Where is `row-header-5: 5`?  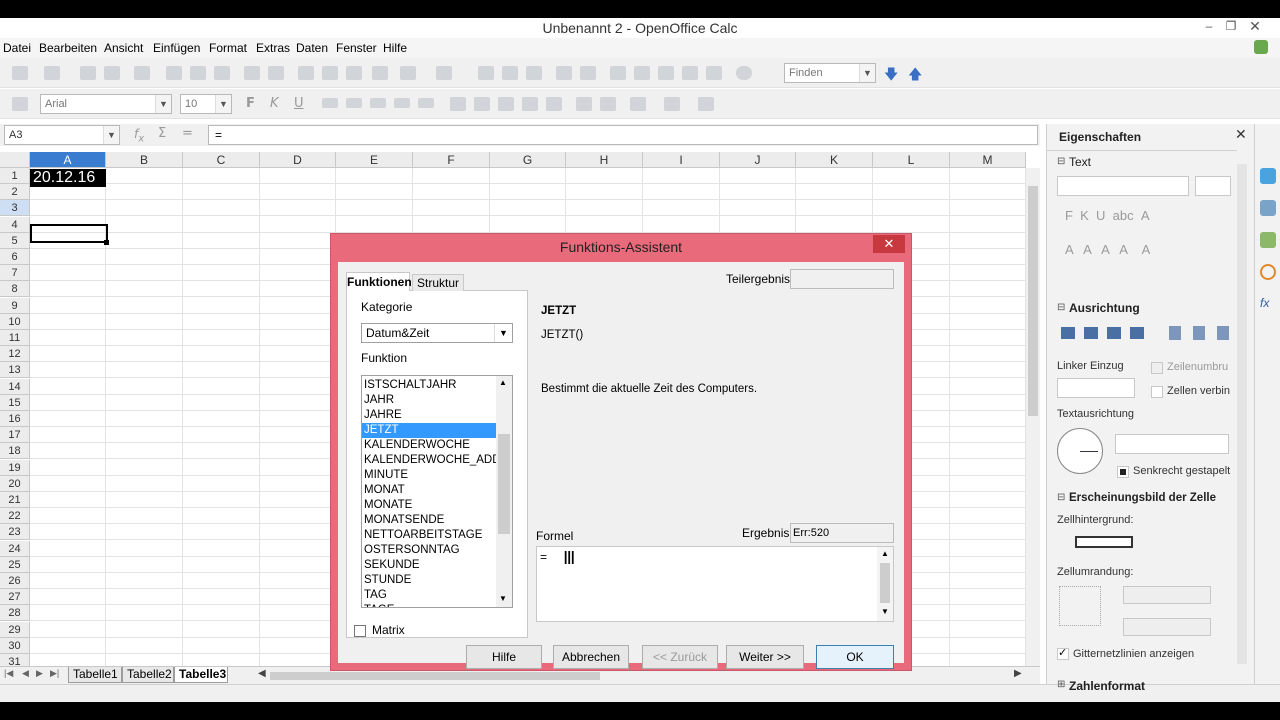 row-header-5: 5 is located at coordinates (15, 240).